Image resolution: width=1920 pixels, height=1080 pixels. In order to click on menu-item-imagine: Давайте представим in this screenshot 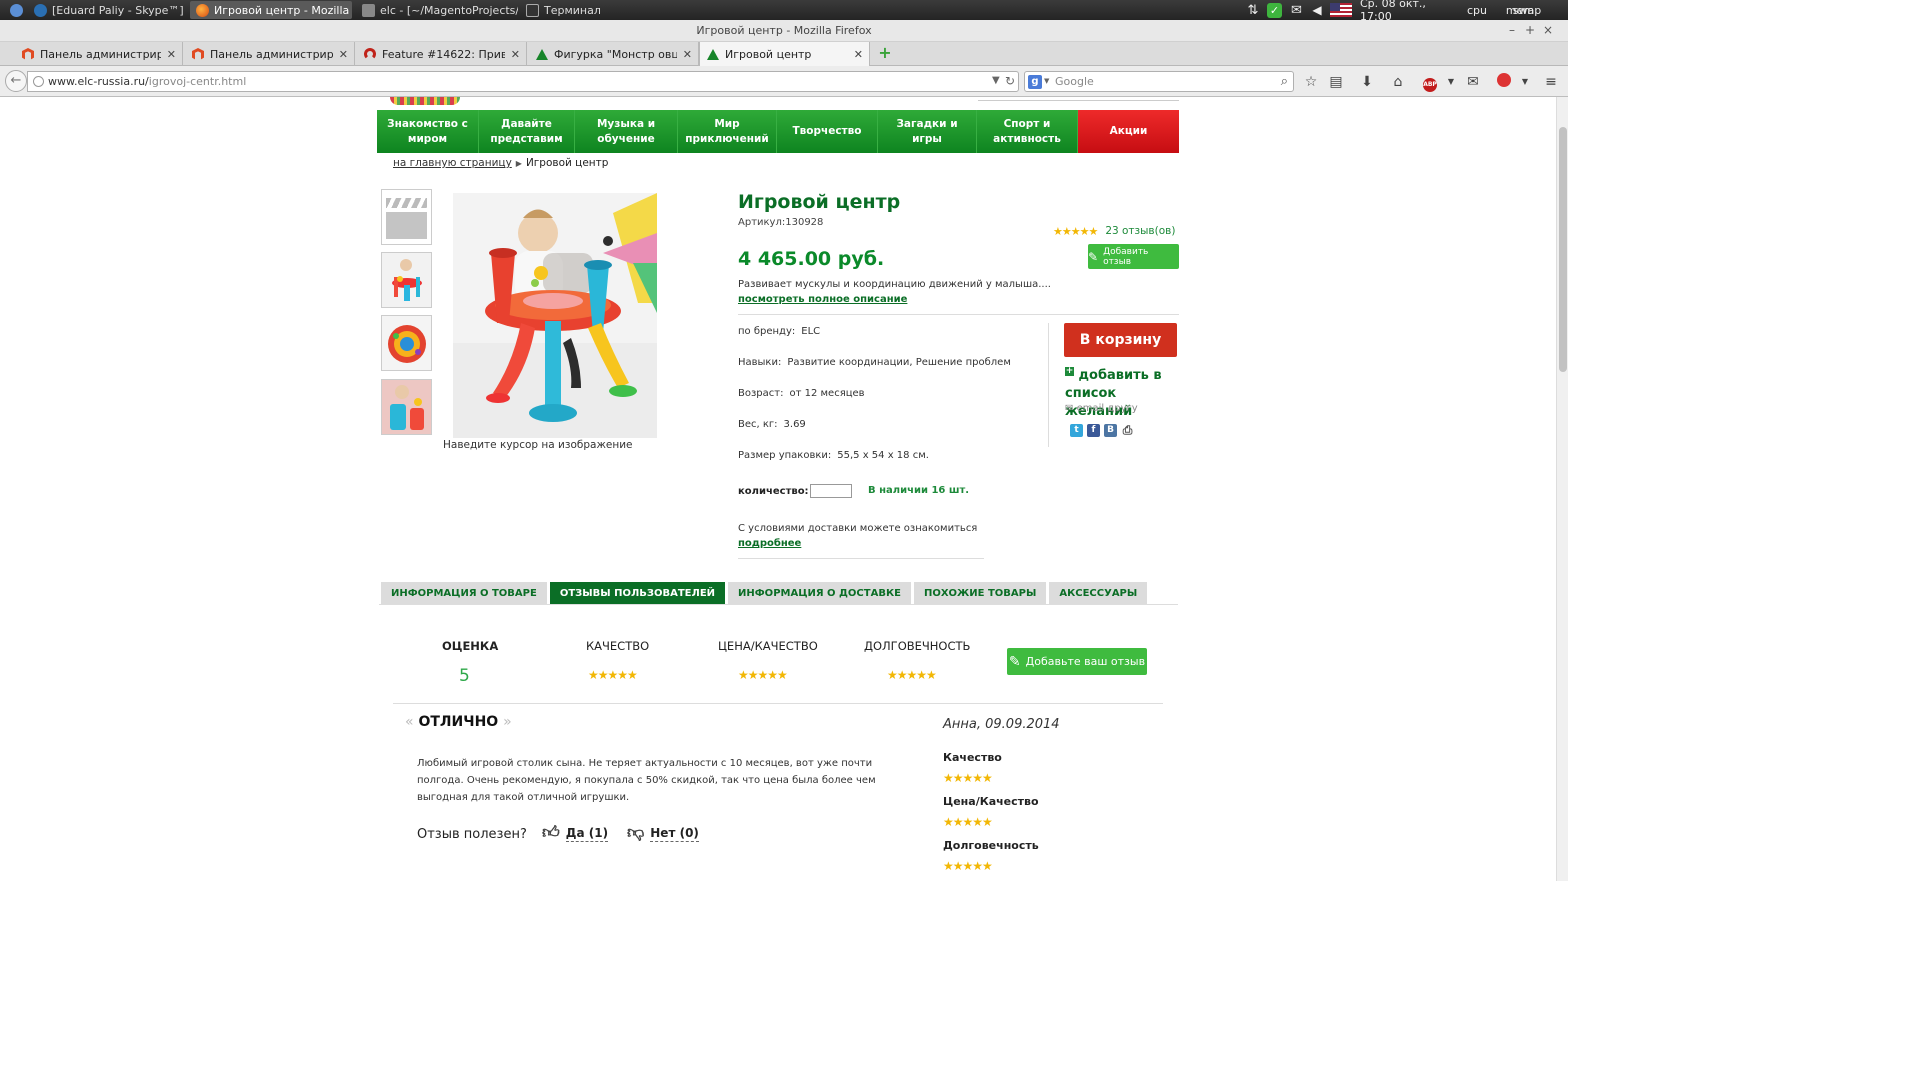, I will do `click(527, 131)`.